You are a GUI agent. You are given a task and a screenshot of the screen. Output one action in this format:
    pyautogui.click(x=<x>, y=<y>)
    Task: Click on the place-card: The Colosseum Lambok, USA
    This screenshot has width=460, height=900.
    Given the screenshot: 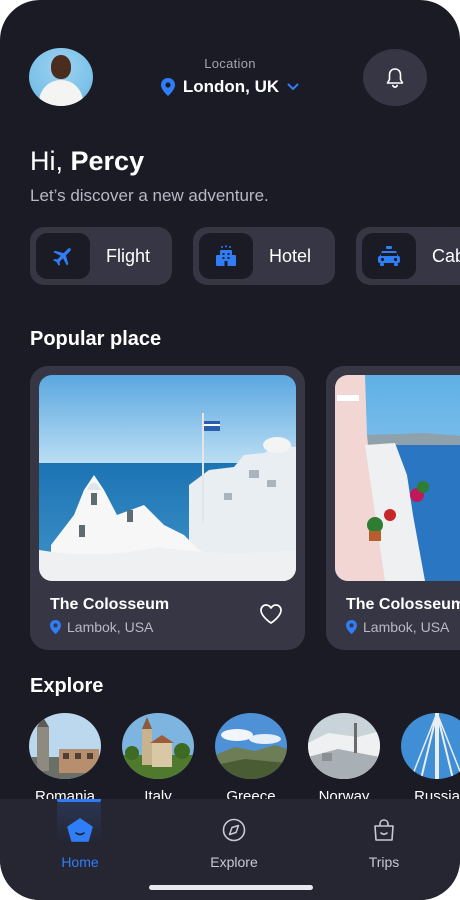 What is the action you would take?
    pyautogui.click(x=393, y=508)
    